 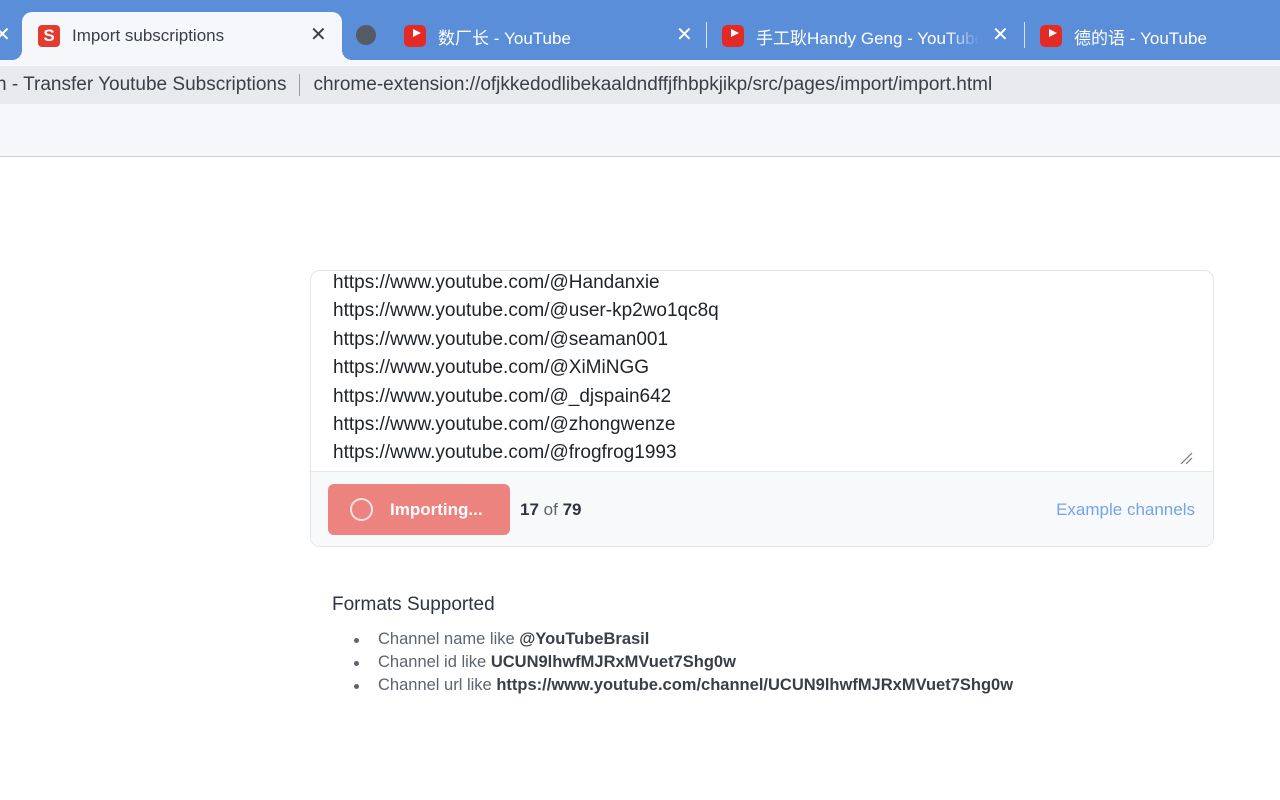 What do you see at coordinates (584, 639) in the screenshot?
I see `format-example: @YouTubeBrasil` at bounding box center [584, 639].